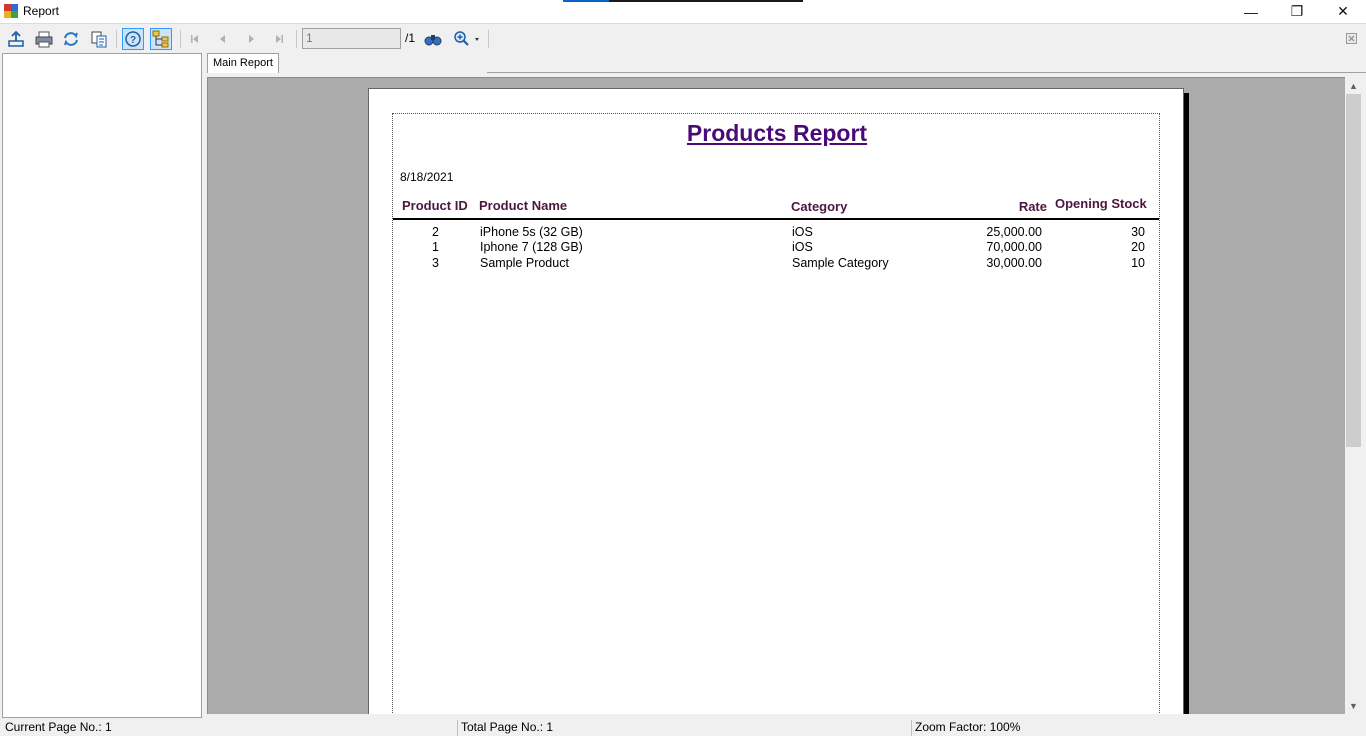  I want to click on cell-category: Sample Category, so click(840, 263).